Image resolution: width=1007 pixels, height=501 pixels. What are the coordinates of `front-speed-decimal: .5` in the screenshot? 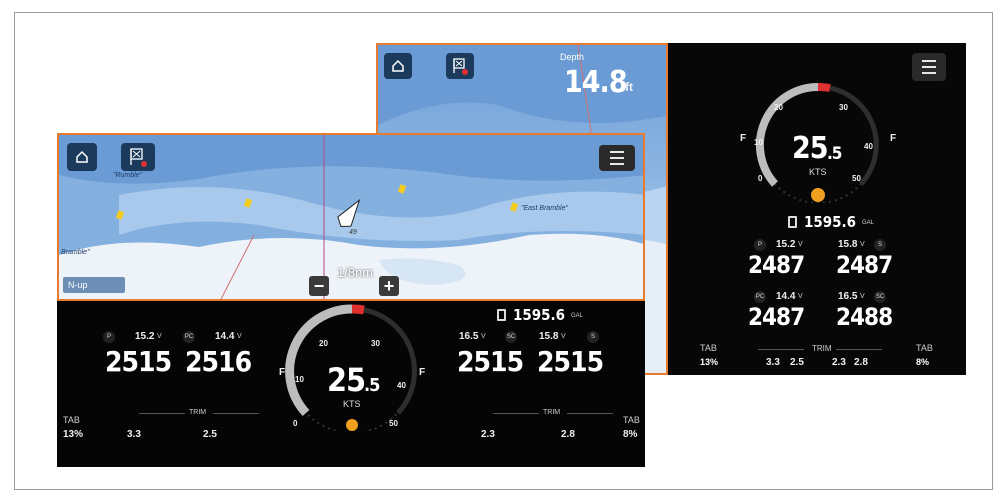 It's located at (372, 385).